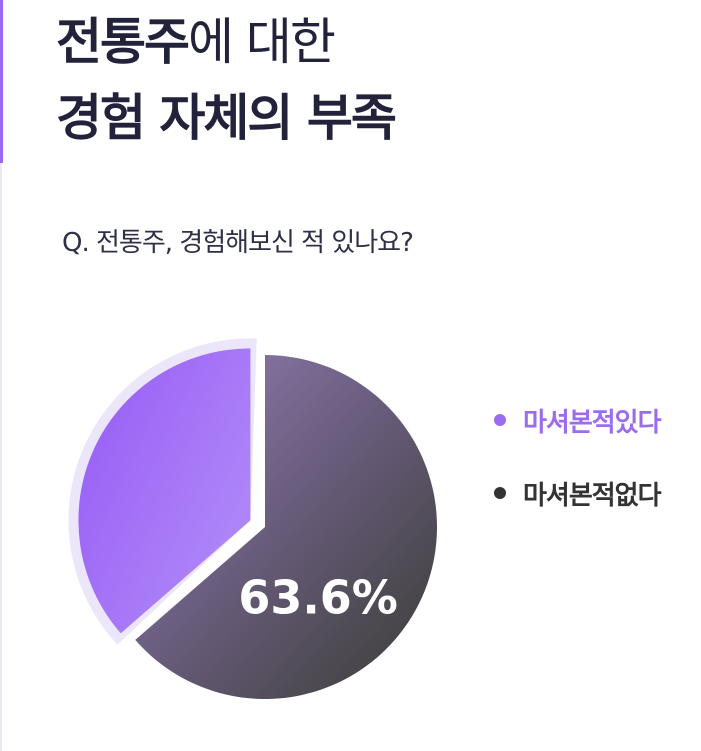 Image resolution: width=701 pixels, height=751 pixels. I want to click on legend-item-not-drank: 마셔본적없다, so click(578, 493).